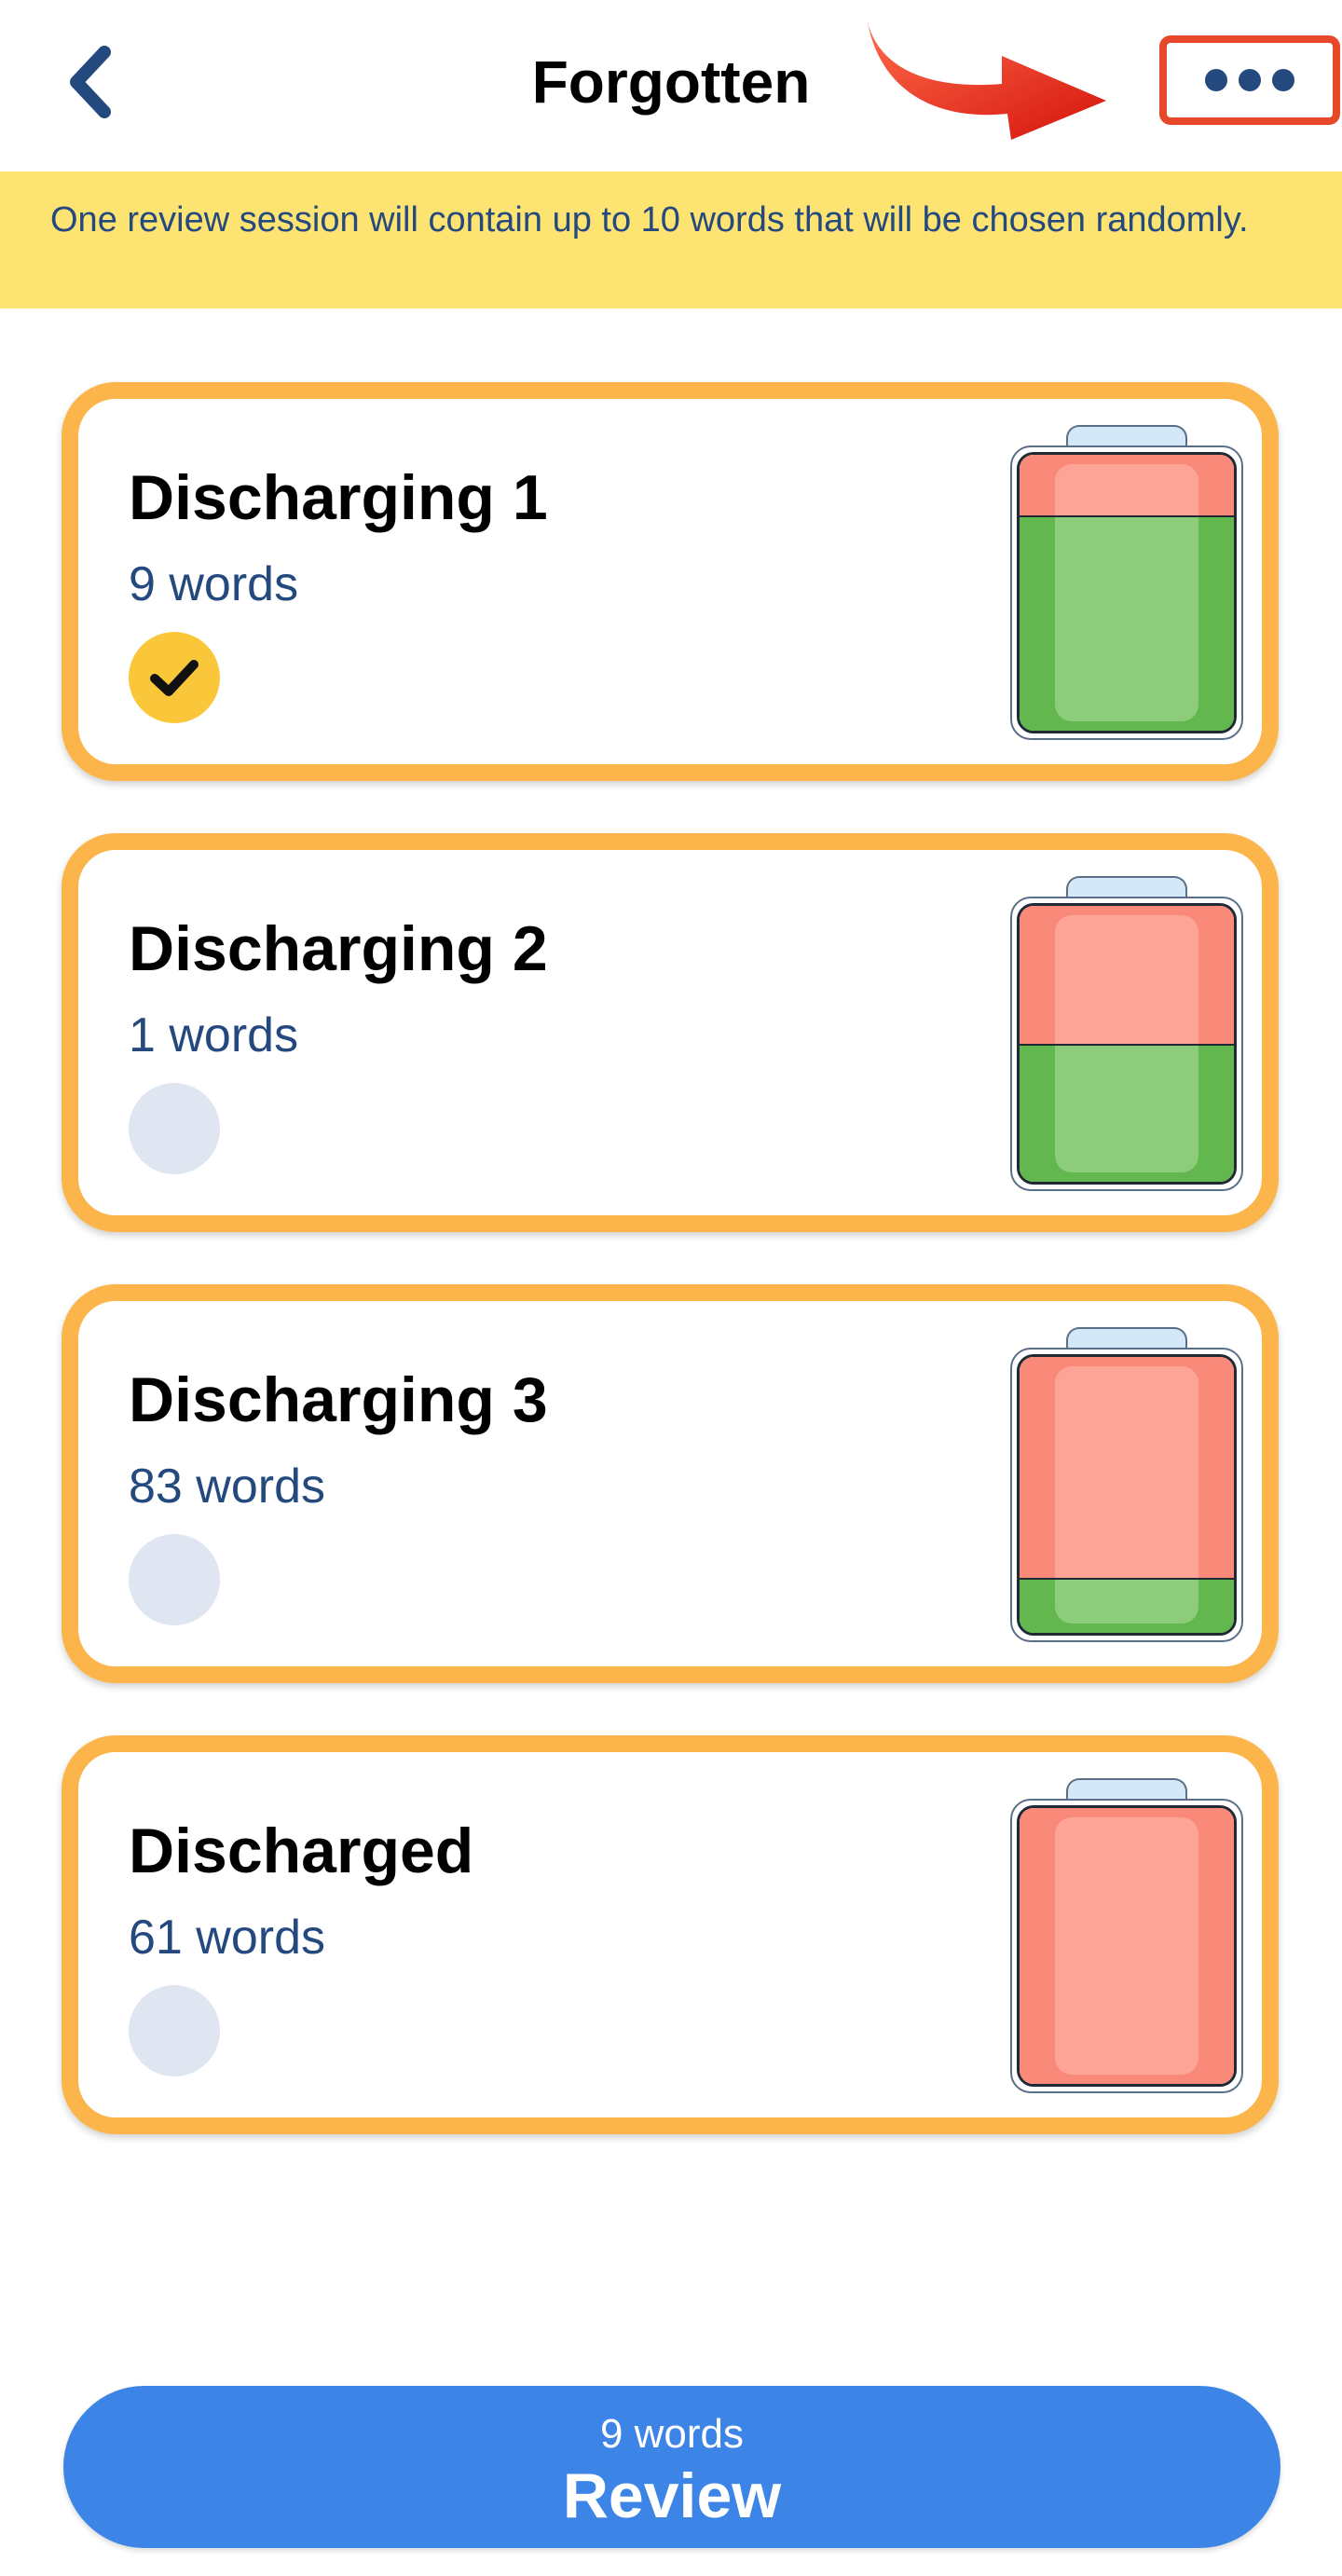 The width and height of the screenshot is (1342, 2576). Describe the element at coordinates (301, 1851) in the screenshot. I see `group-title: Discharged` at that location.